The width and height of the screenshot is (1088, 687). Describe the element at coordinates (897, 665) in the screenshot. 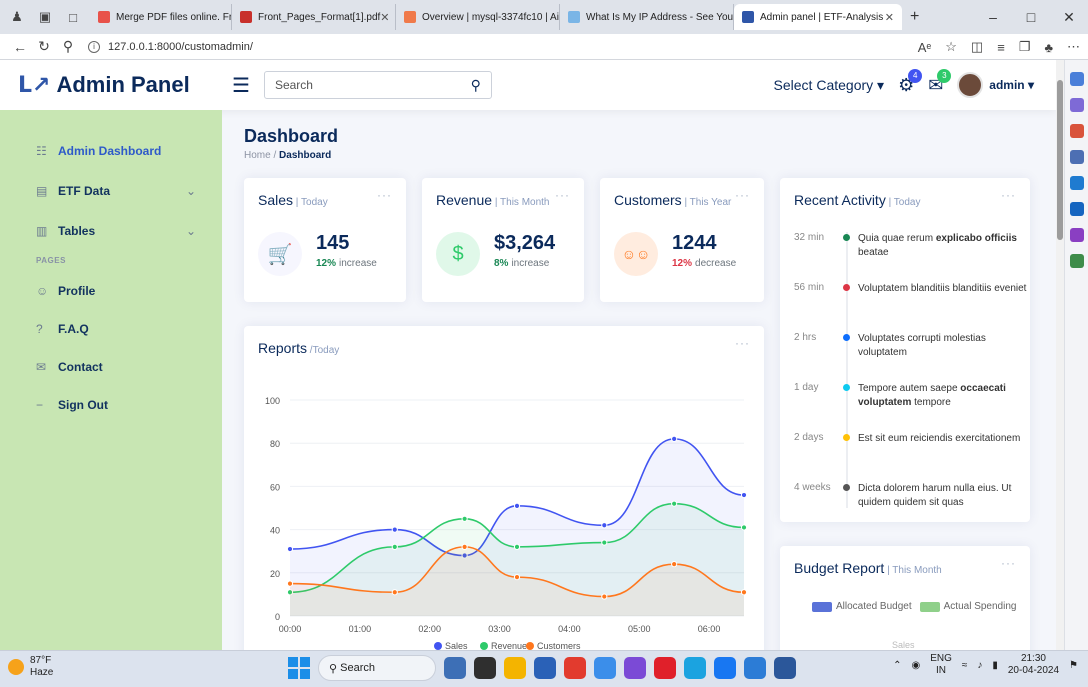

I see `chevron-up-icon: ⌃` at that location.